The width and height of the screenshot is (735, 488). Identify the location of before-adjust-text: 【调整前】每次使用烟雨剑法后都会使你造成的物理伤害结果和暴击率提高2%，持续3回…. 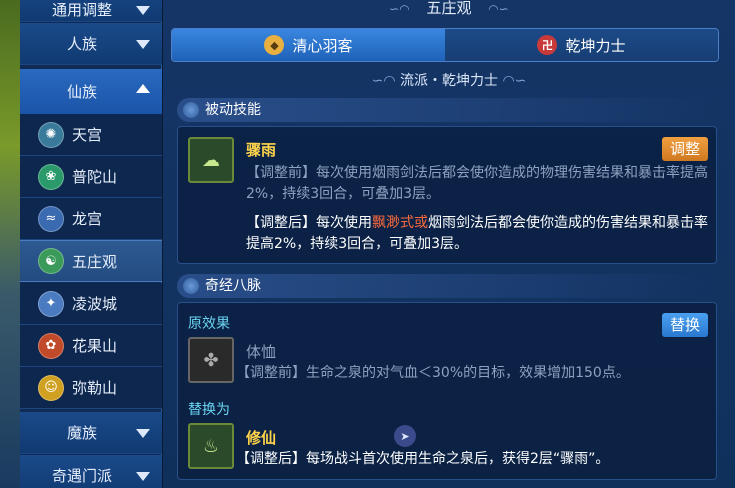
(477, 183).